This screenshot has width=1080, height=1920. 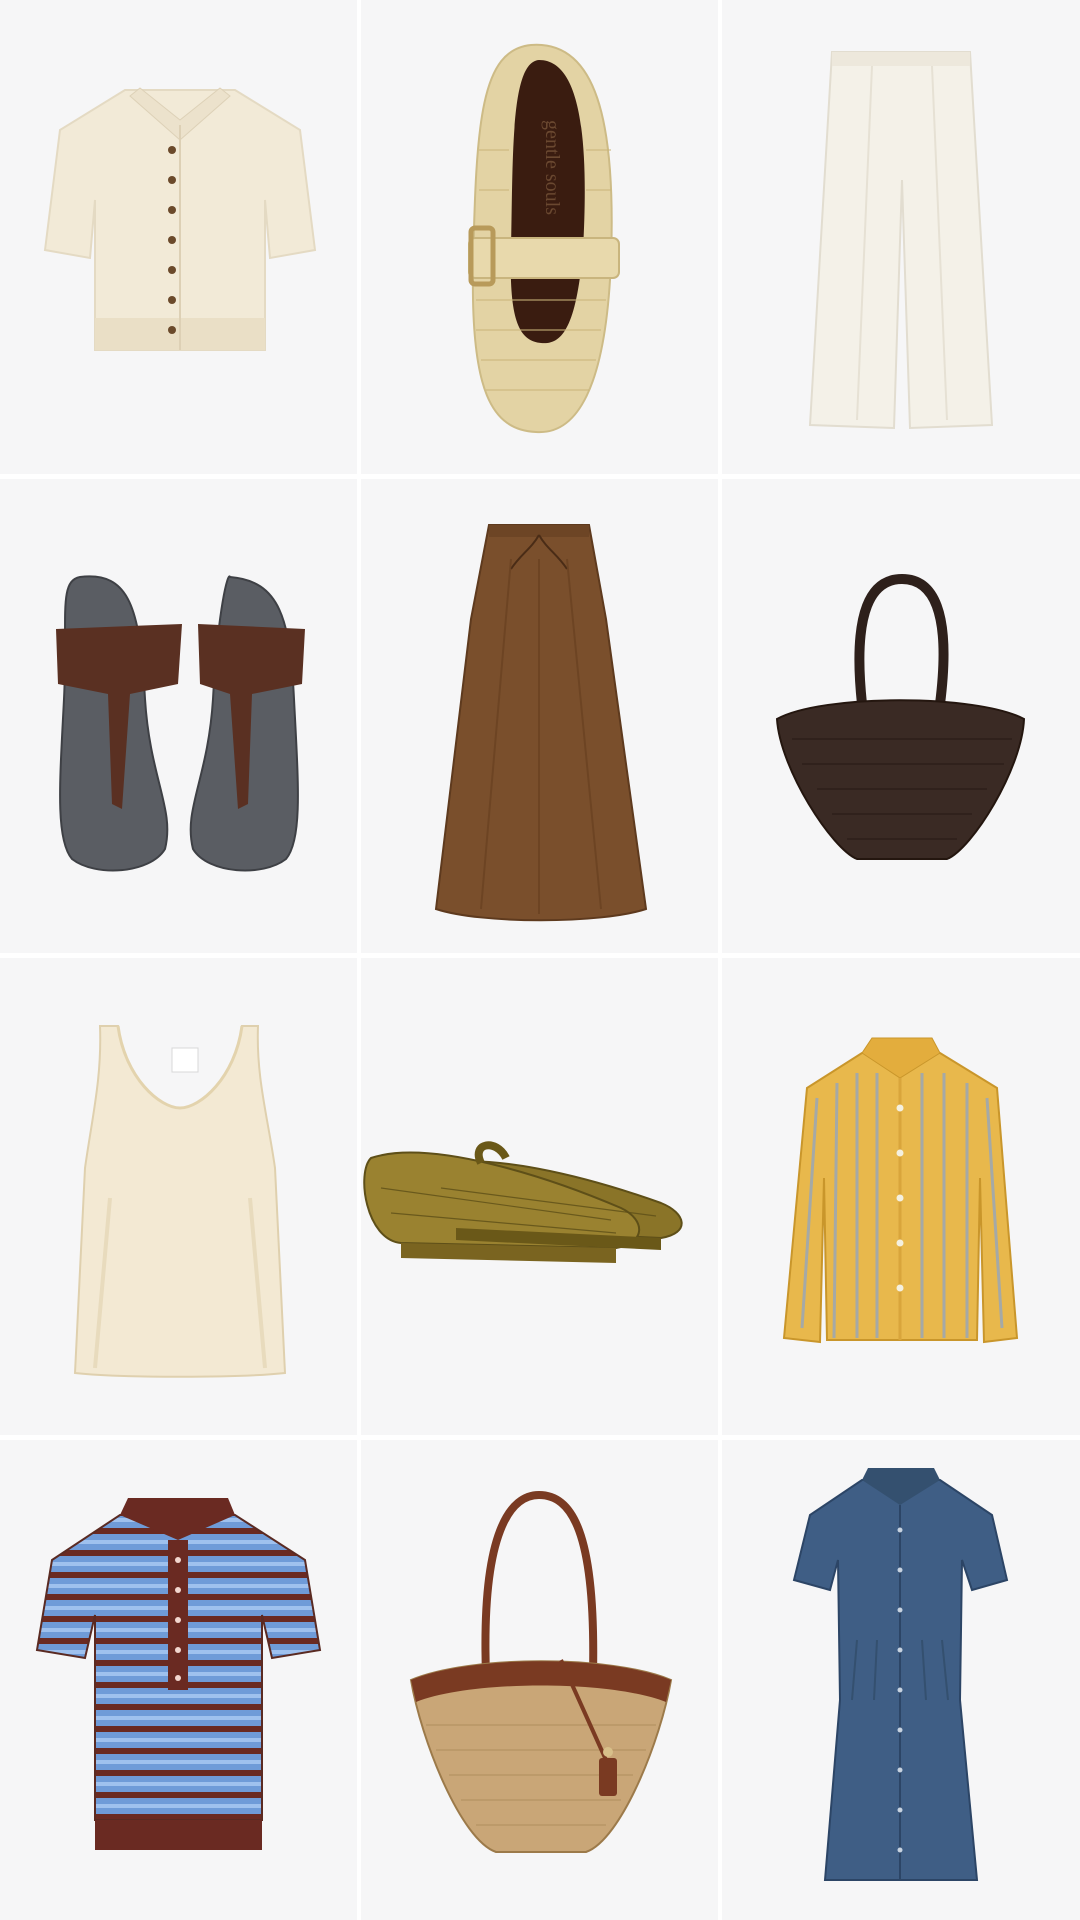 I want to click on product-tile-thong-sandals, so click(x=178, y=716).